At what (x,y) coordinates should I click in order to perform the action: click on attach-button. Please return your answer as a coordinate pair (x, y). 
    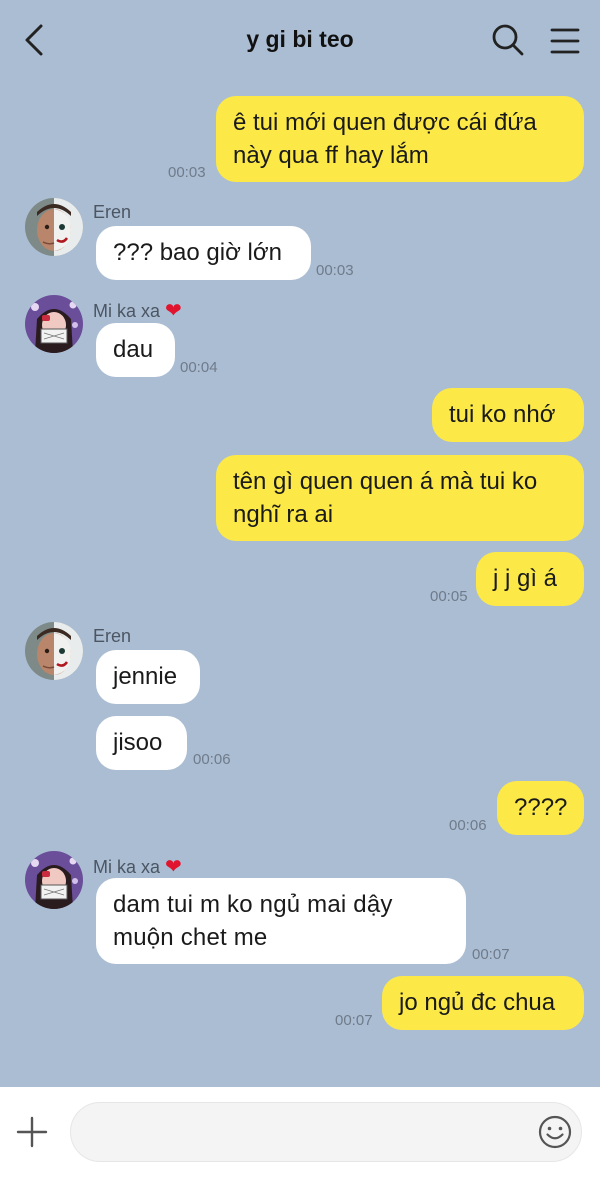
    Looking at the image, I should click on (32, 1132).